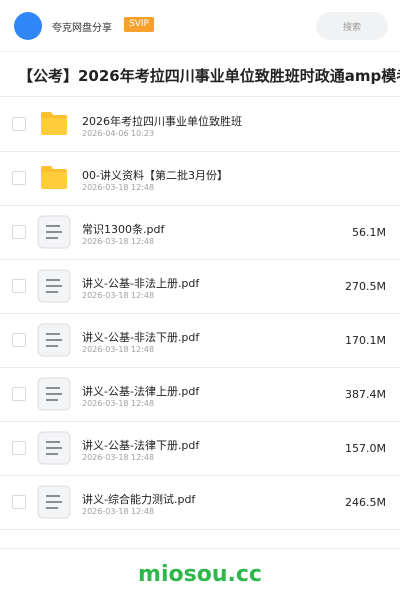  What do you see at coordinates (139, 24) in the screenshot?
I see `svip-badge: SVIP` at bounding box center [139, 24].